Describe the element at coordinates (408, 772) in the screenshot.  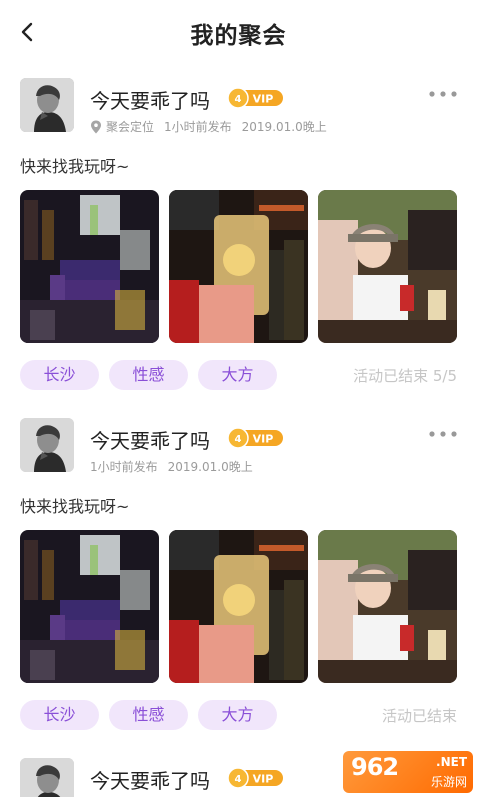
I see `site-watermark-logo: 962 .NET 乐游网` at that location.